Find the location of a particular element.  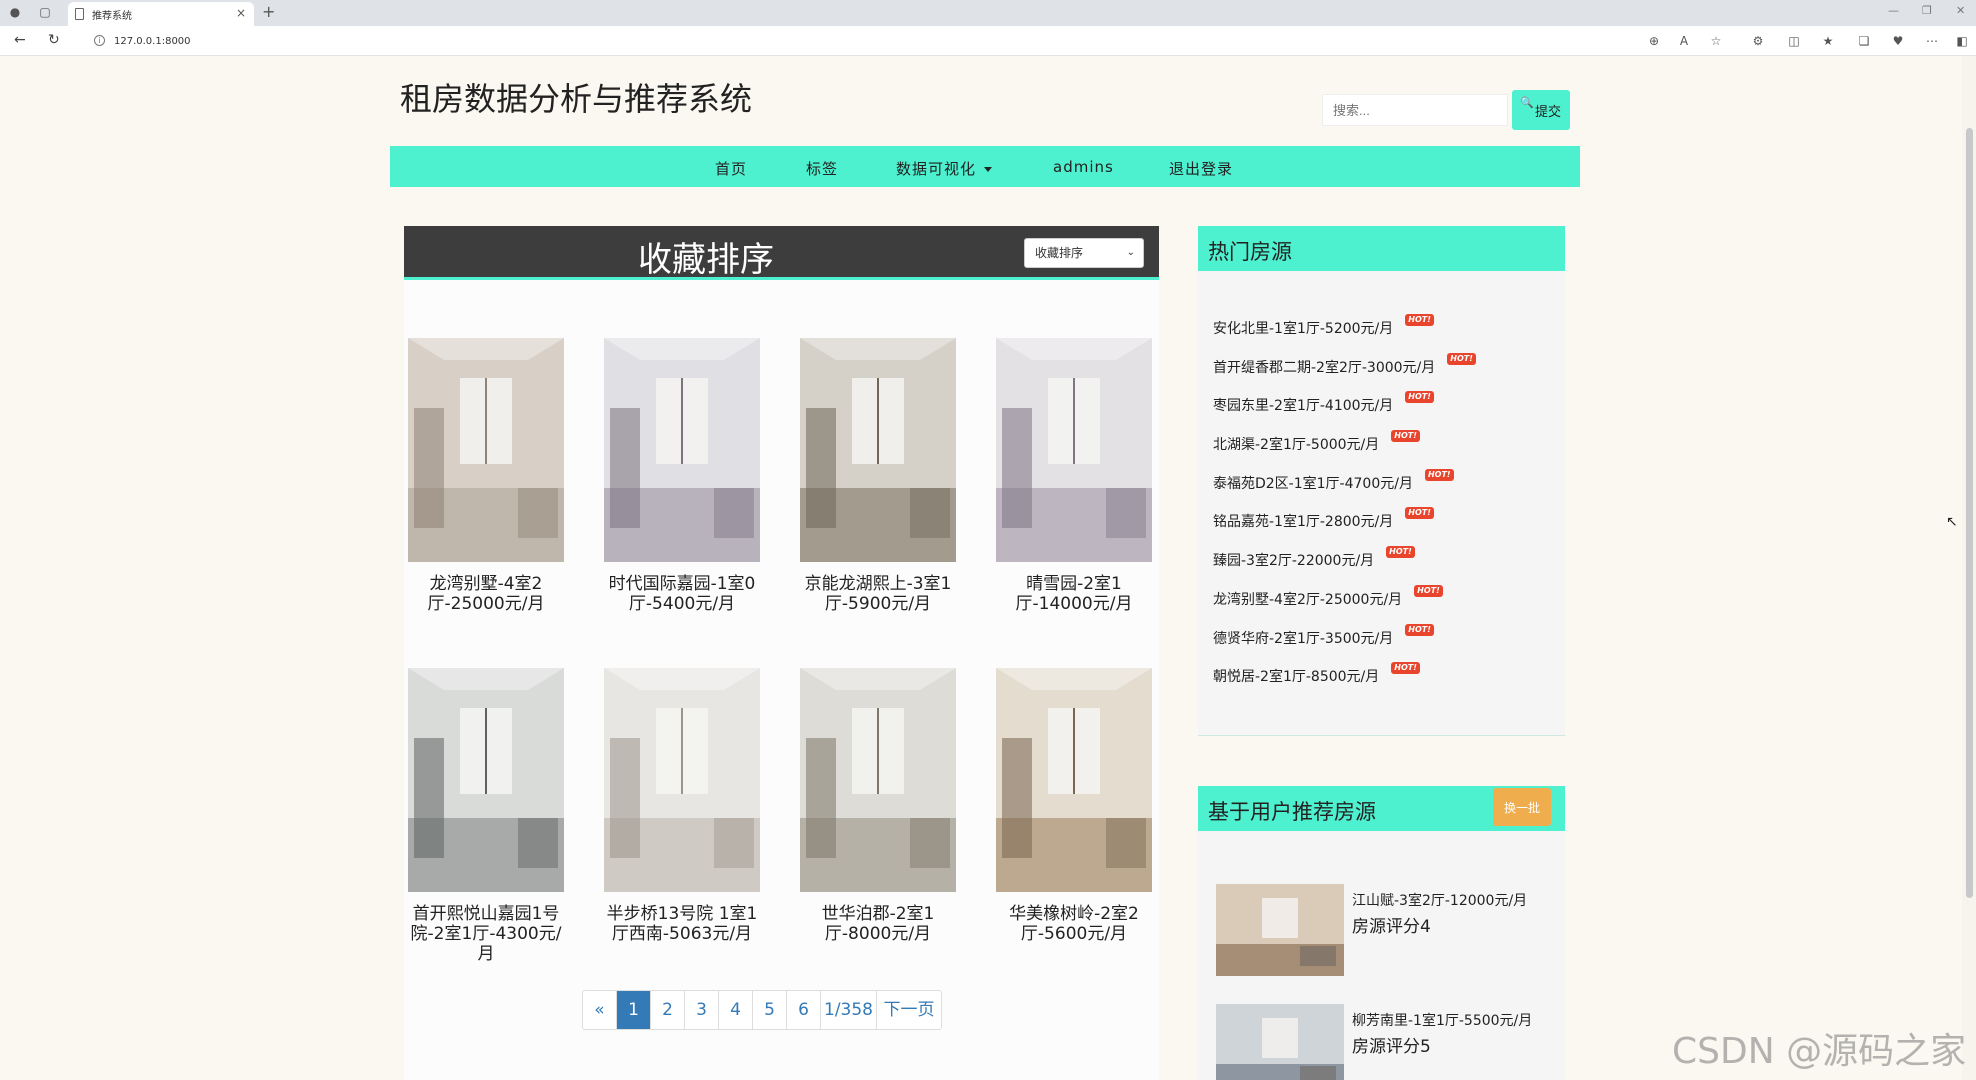

hot-listing-item: 安化北里-1室1厅-5200元/月 HOT! is located at coordinates (1344, 335).